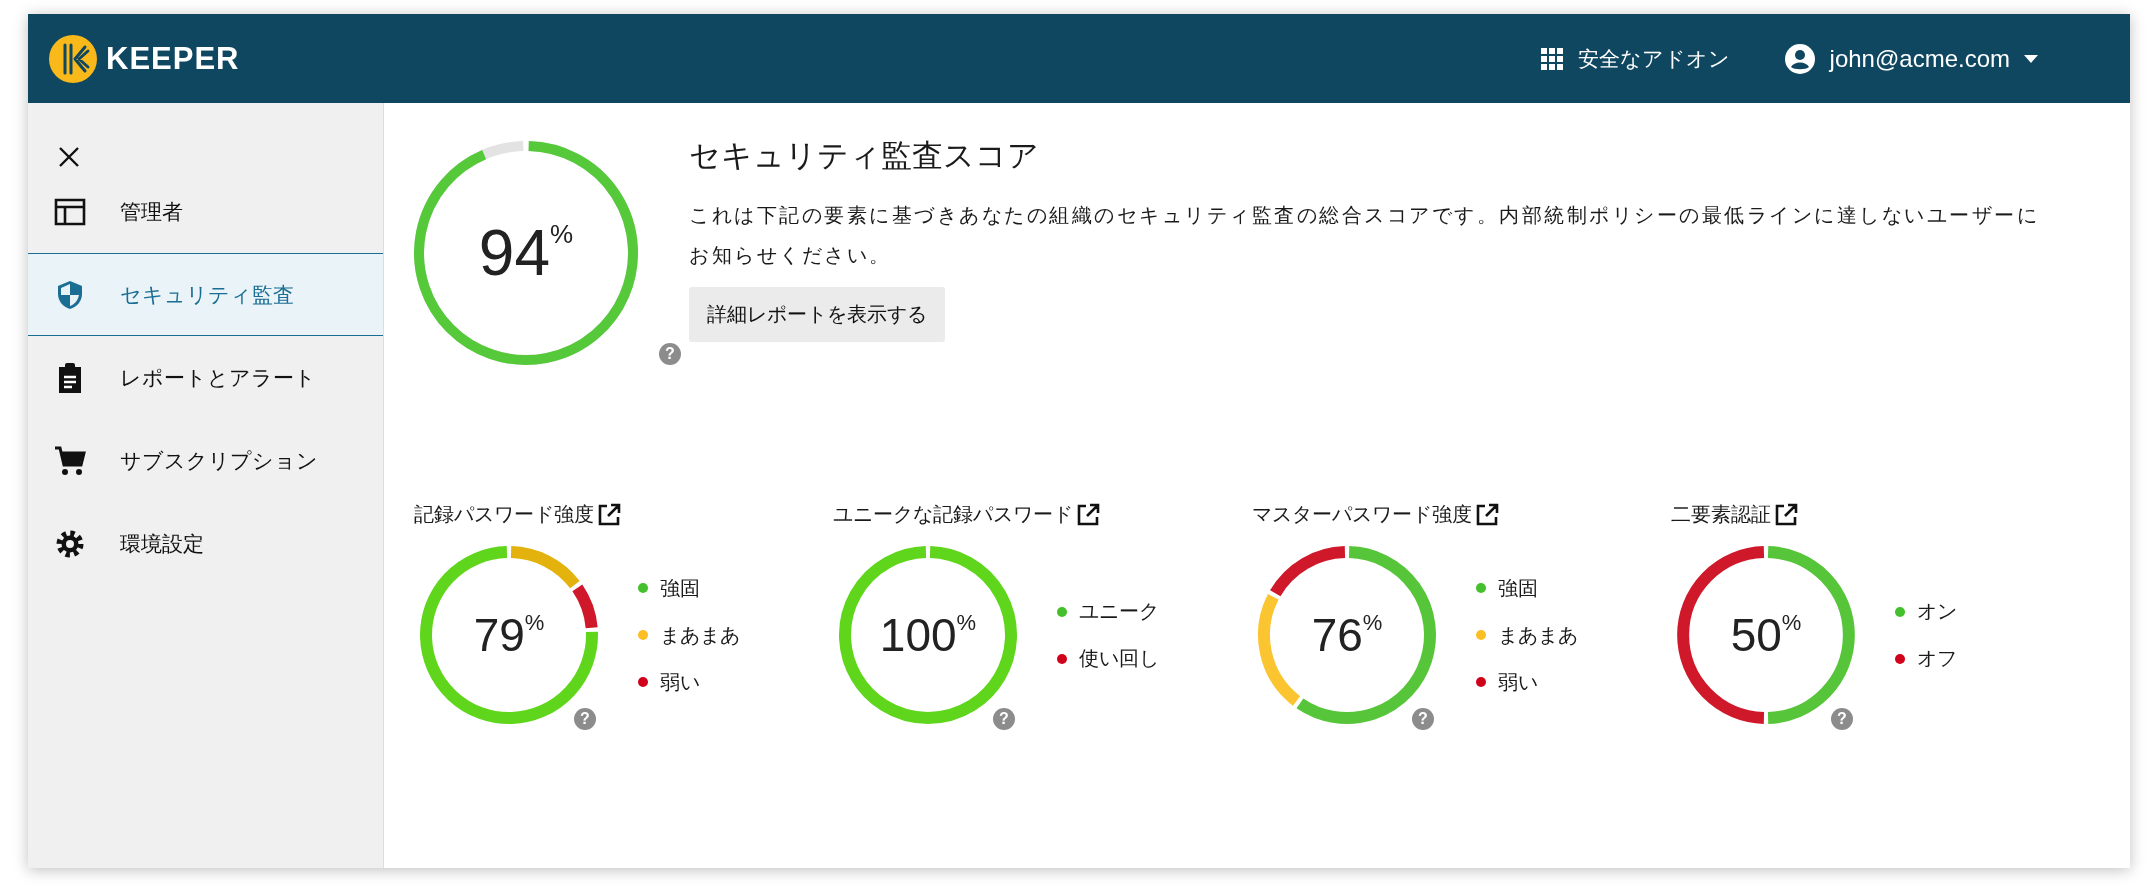 The width and height of the screenshot is (2156, 896). What do you see at coordinates (1766, 635) in the screenshot?
I see `gauge-value: 50$^{%}$` at bounding box center [1766, 635].